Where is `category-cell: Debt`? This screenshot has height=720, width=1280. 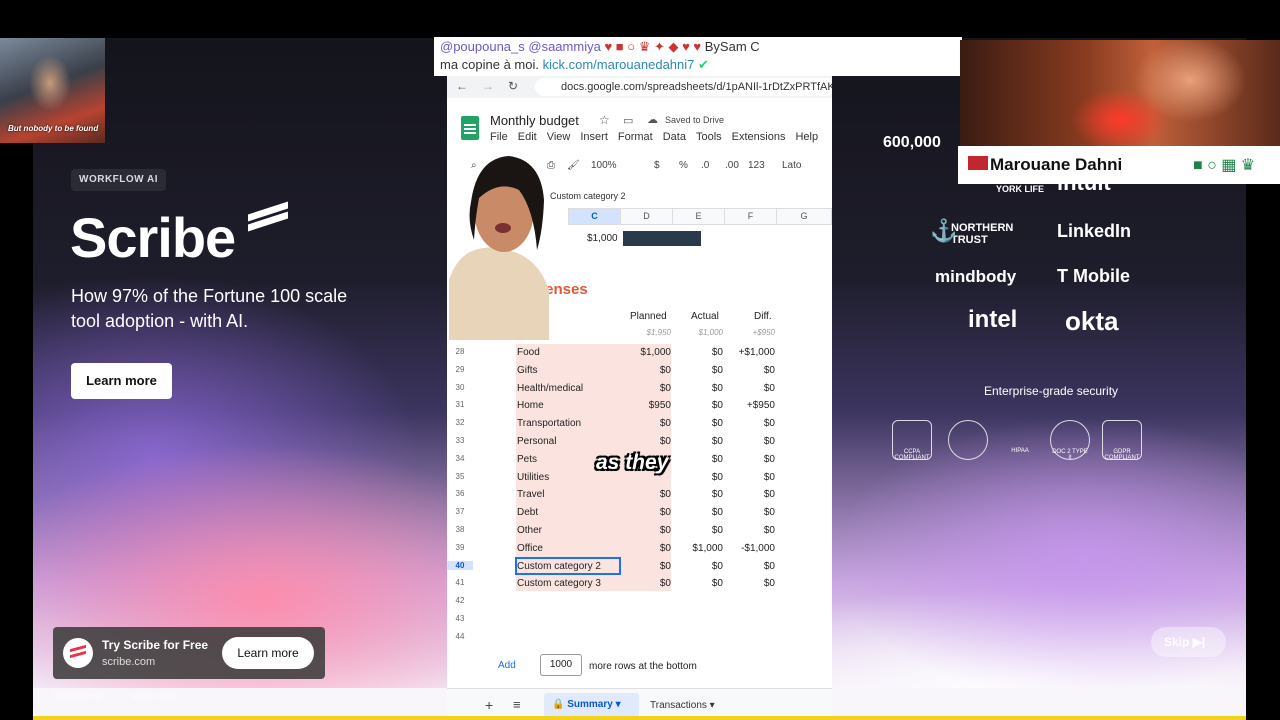
category-cell: Debt is located at coordinates (527, 512).